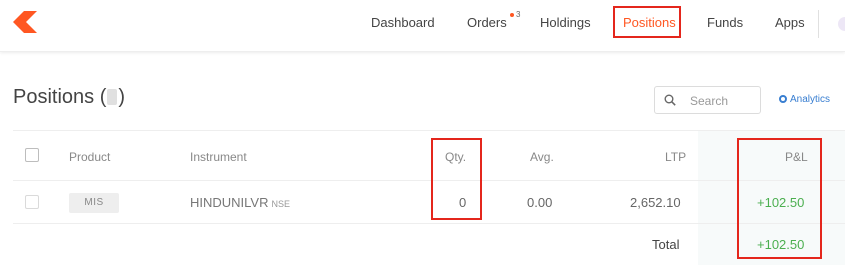  What do you see at coordinates (818, 24) in the screenshot?
I see `nav-divider` at bounding box center [818, 24].